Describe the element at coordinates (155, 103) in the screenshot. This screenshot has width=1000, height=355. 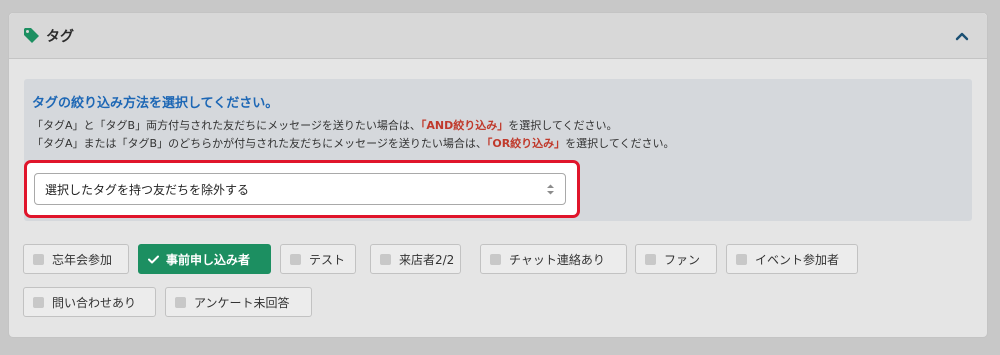
I see `info-heading: タグの絞り込み方法を選択してください。` at that location.